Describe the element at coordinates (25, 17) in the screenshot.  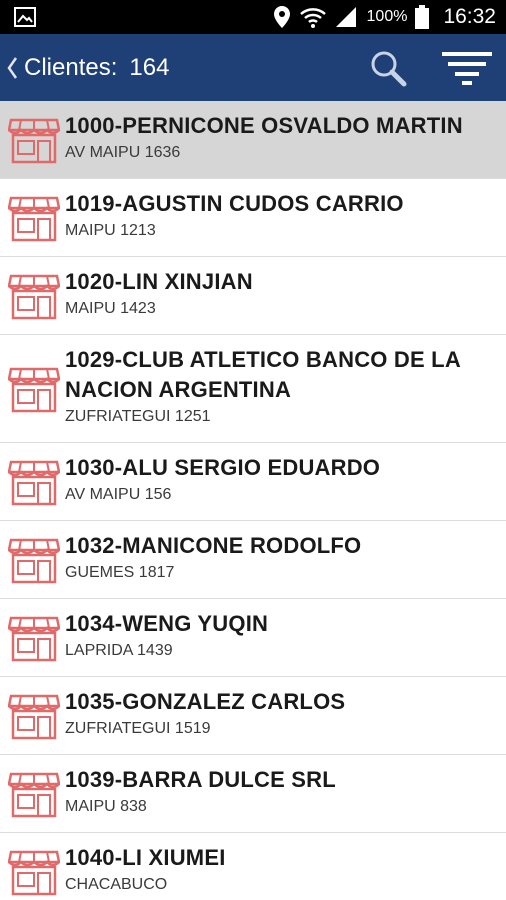
I see `image-icon` at that location.